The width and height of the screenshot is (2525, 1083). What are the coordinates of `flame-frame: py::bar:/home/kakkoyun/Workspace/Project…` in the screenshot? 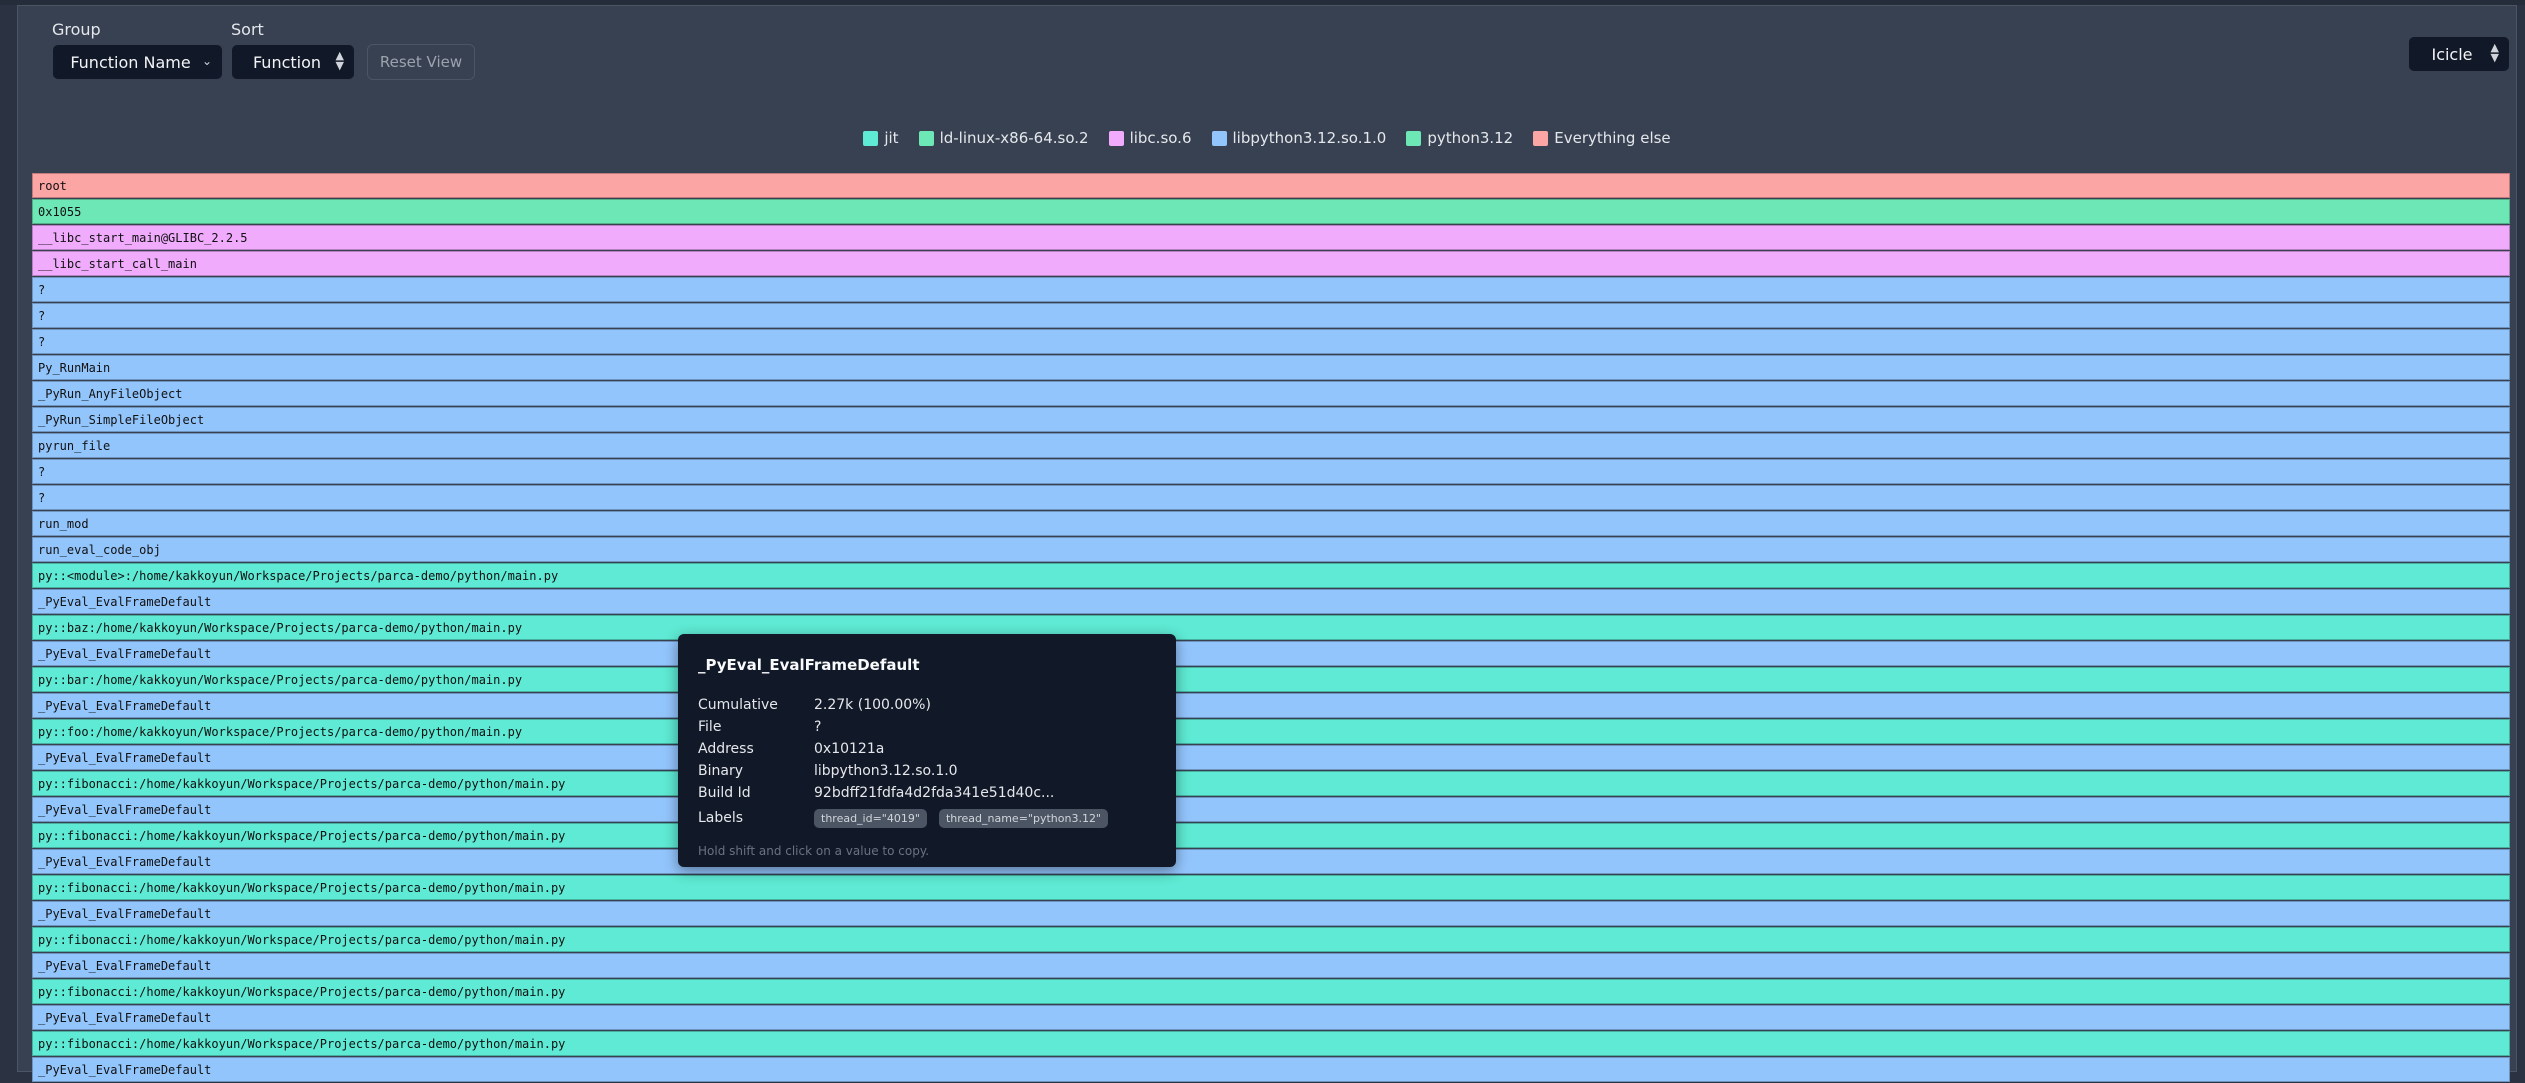 It's located at (1271, 679).